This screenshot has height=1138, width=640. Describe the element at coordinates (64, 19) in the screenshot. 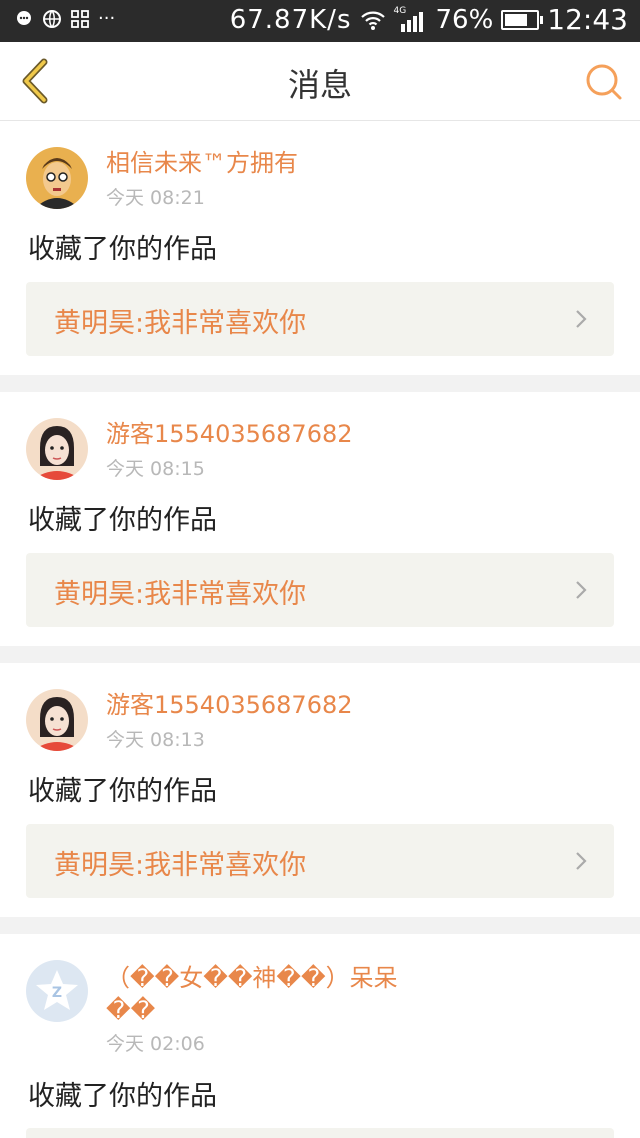

I see `status-left-icons: ···` at that location.